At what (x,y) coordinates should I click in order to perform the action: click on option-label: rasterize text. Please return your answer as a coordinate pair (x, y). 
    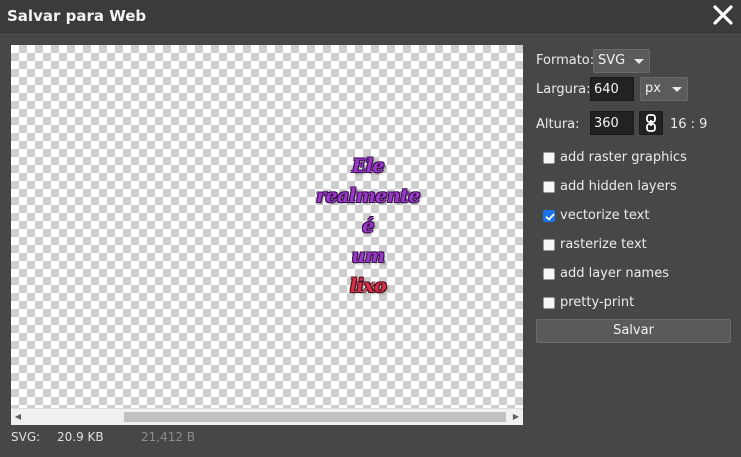
    Looking at the image, I should click on (603, 244).